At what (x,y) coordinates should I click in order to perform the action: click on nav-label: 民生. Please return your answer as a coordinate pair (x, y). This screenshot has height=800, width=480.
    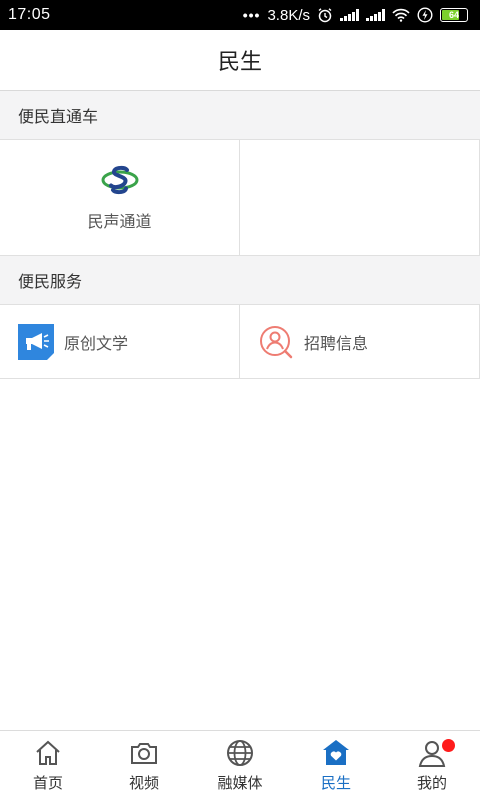
    Looking at the image, I should click on (335, 783).